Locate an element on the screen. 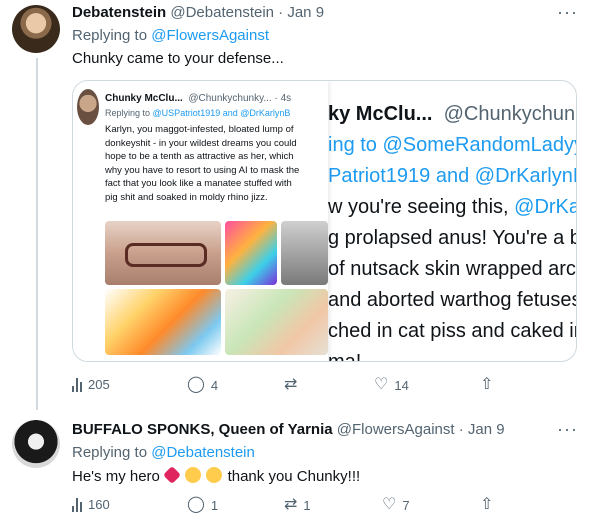 The height and width of the screenshot is (523, 596). tweet2-action-bar: 160 ◯ 1 ⇄ 1 ♡ 7 ⇧ is located at coordinates (287, 507).